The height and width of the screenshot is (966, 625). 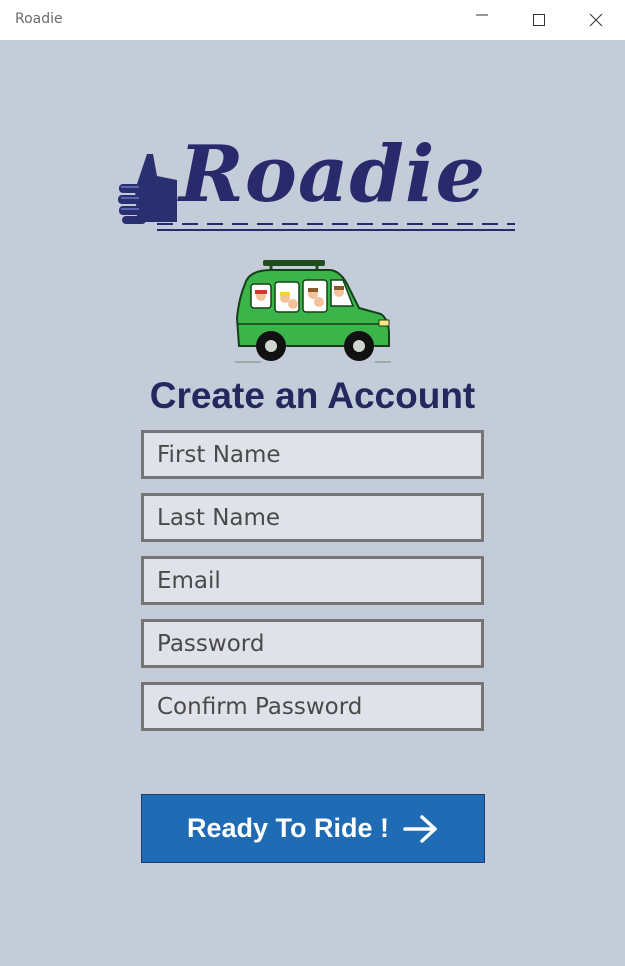 I want to click on close-button, so click(x=596, y=20).